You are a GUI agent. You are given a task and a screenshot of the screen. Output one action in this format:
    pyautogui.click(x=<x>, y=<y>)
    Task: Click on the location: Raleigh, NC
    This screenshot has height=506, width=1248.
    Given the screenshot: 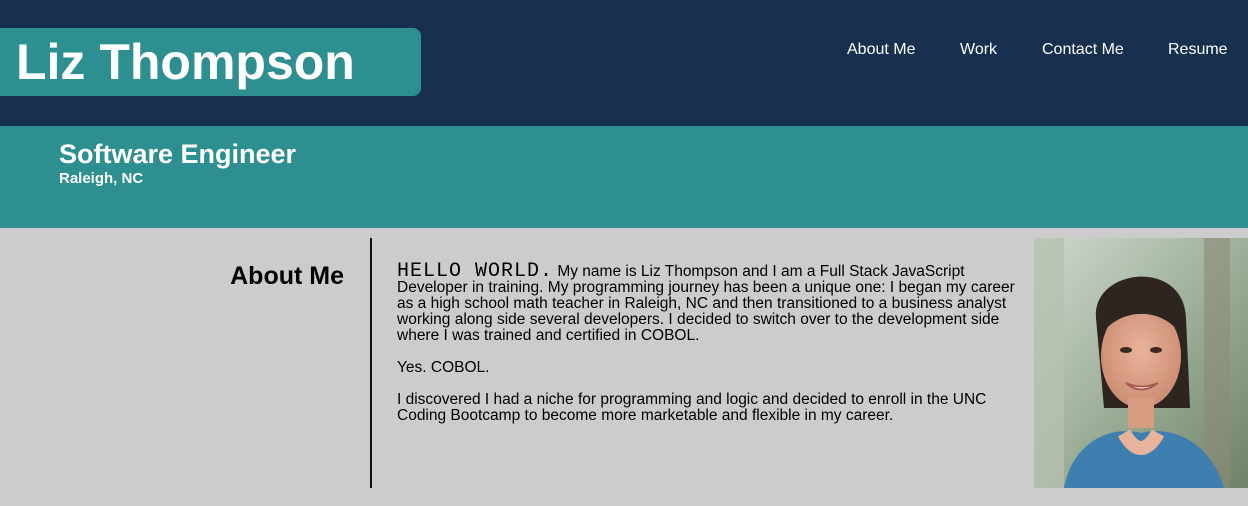 What is the action you would take?
    pyautogui.click(x=101, y=178)
    